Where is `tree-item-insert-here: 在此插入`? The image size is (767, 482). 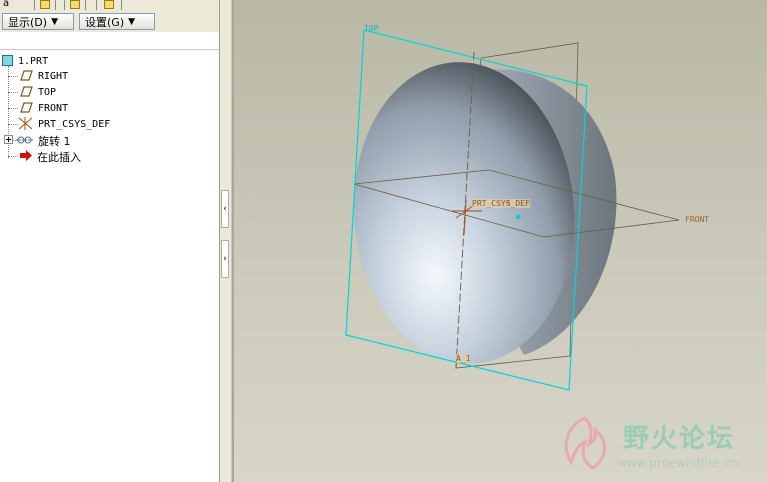 tree-item-insert-here: 在此插入 is located at coordinates (50, 156).